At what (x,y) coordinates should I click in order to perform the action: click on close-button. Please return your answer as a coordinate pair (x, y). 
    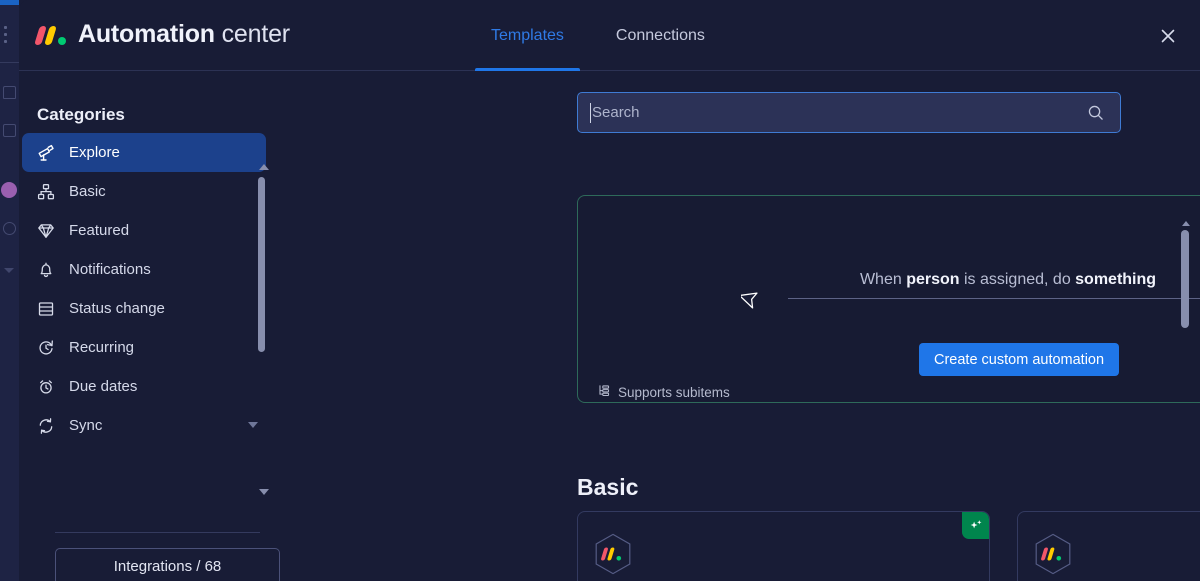
    Looking at the image, I should click on (1168, 36).